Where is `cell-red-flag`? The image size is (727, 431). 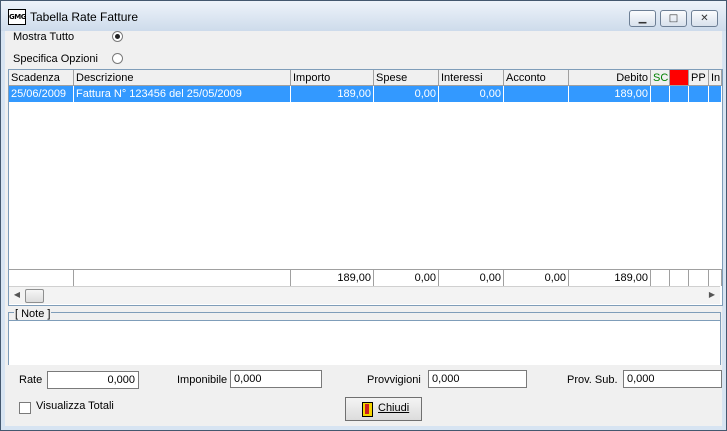
cell-red-flag is located at coordinates (679, 94).